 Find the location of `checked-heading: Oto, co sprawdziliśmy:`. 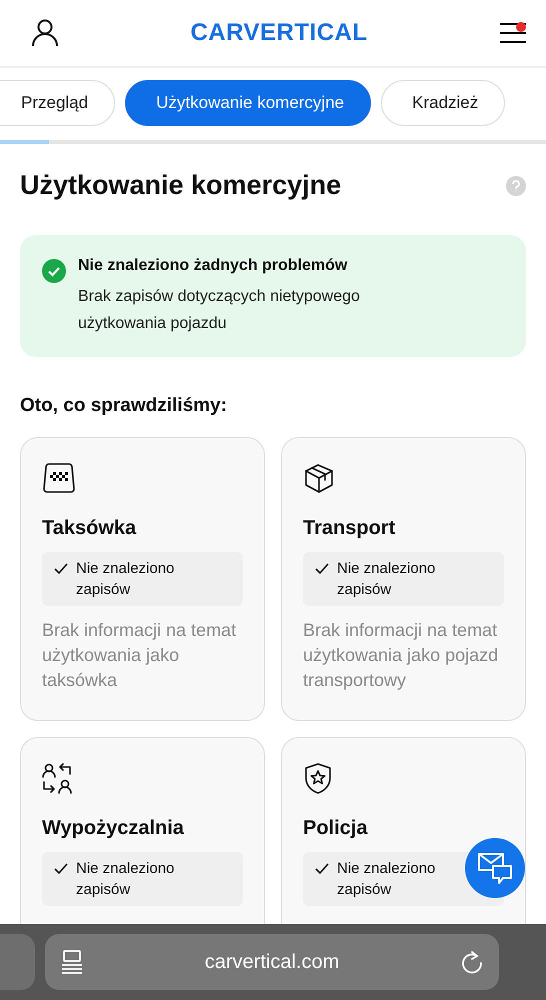

checked-heading: Oto, co sprawdziliśmy: is located at coordinates (124, 406).